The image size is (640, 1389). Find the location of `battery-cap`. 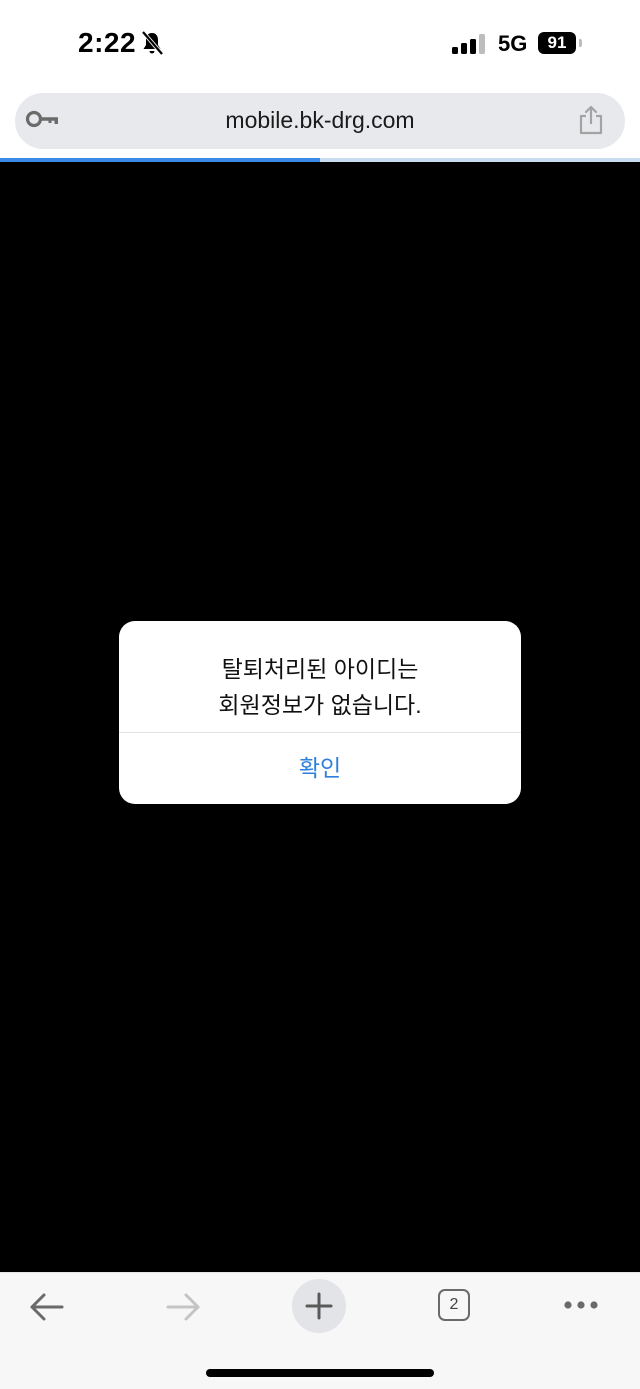

battery-cap is located at coordinates (580, 43).